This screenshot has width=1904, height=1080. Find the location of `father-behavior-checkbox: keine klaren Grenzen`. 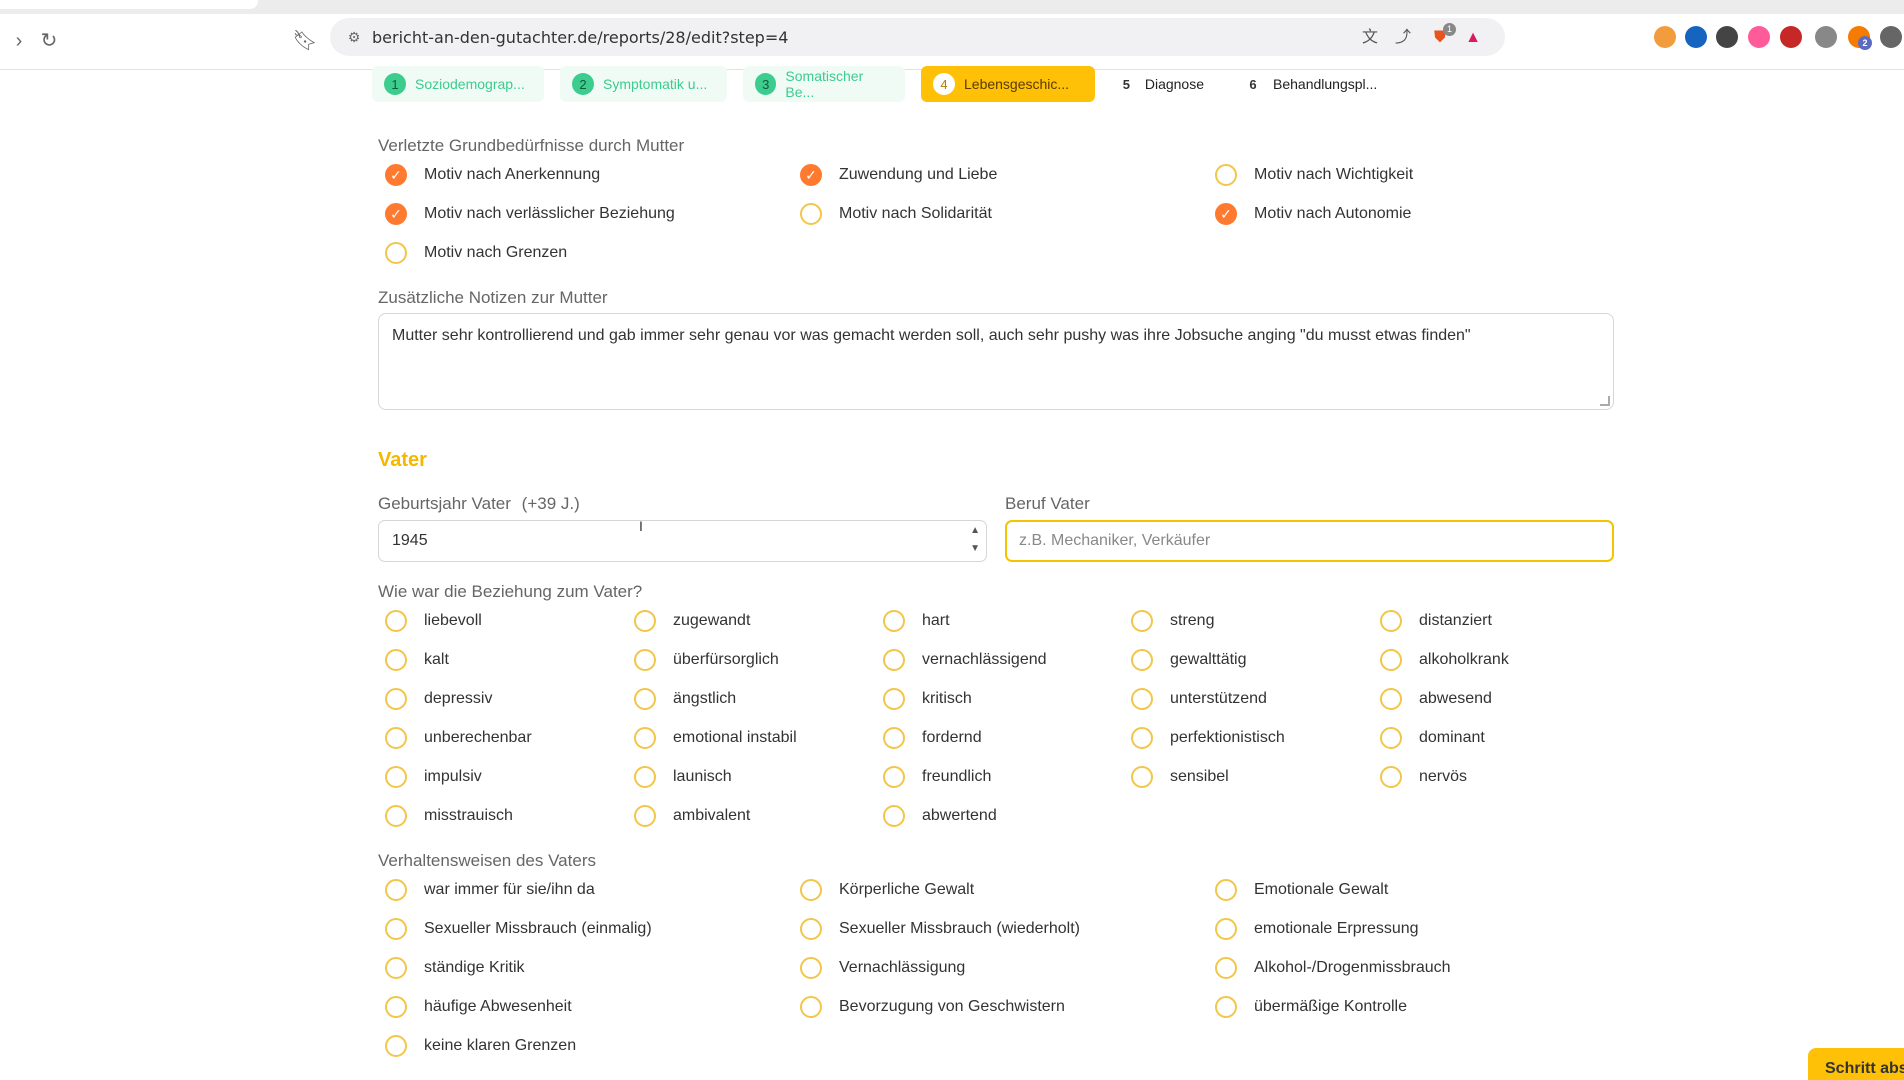

father-behavior-checkbox: keine klaren Grenzen is located at coordinates (480, 1046).